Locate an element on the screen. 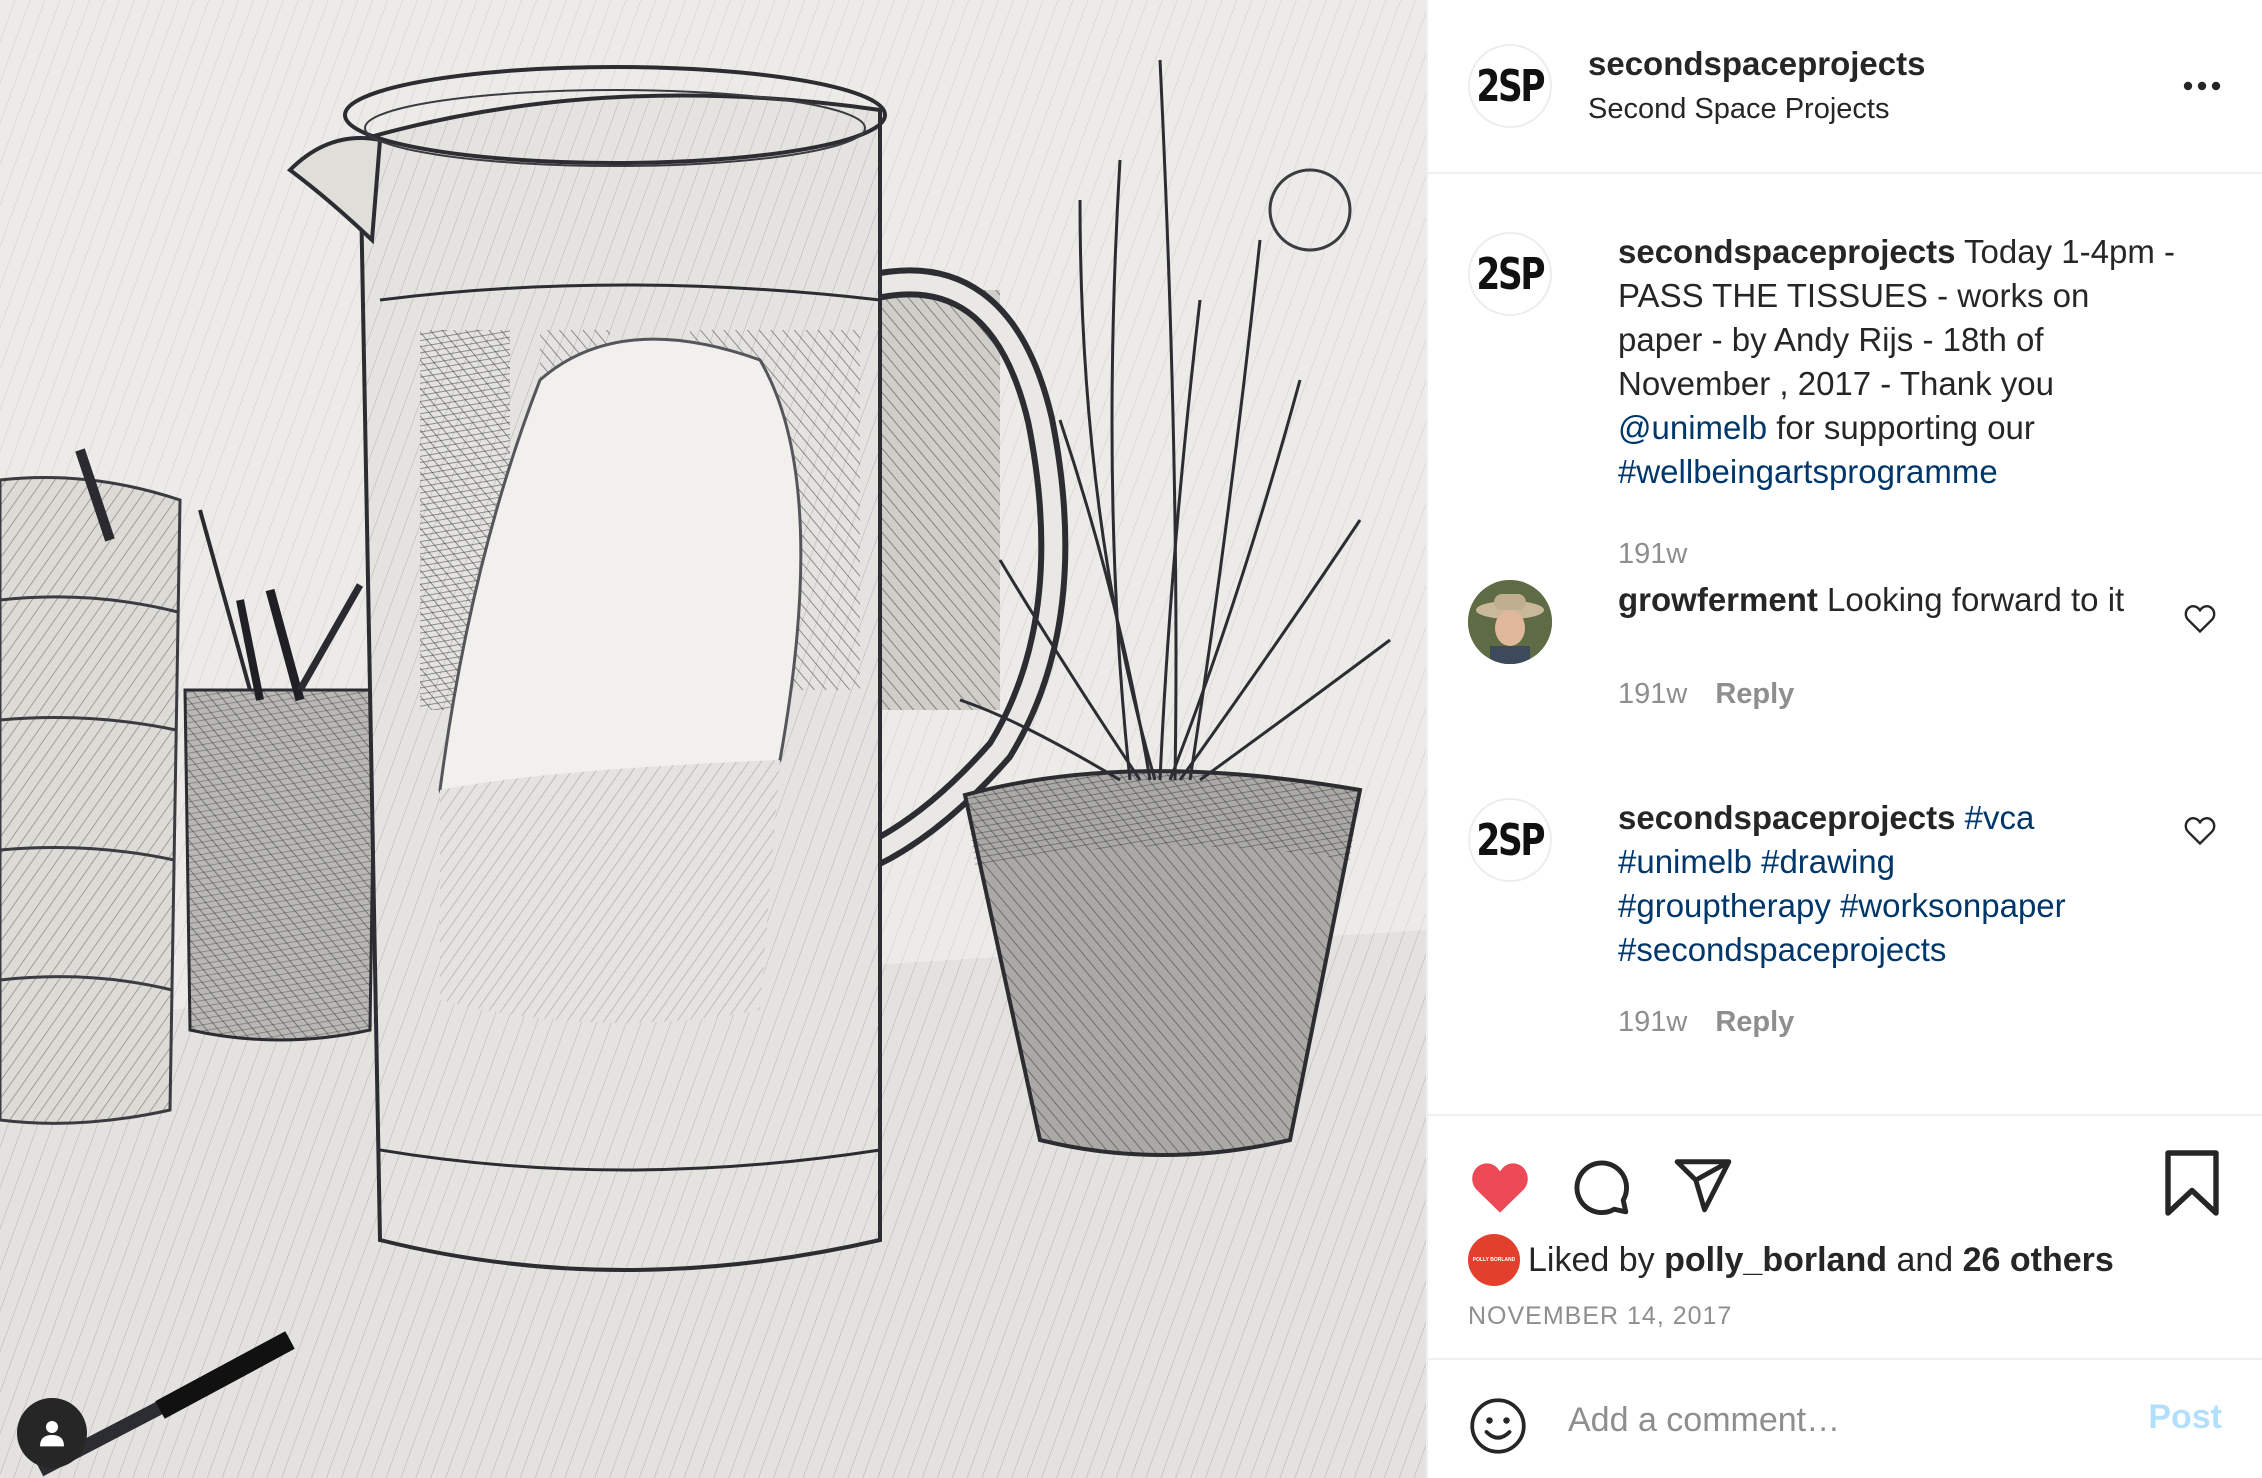 The height and width of the screenshot is (1478, 2262). liker-avatar: POLLY BORLAND is located at coordinates (1494, 1260).